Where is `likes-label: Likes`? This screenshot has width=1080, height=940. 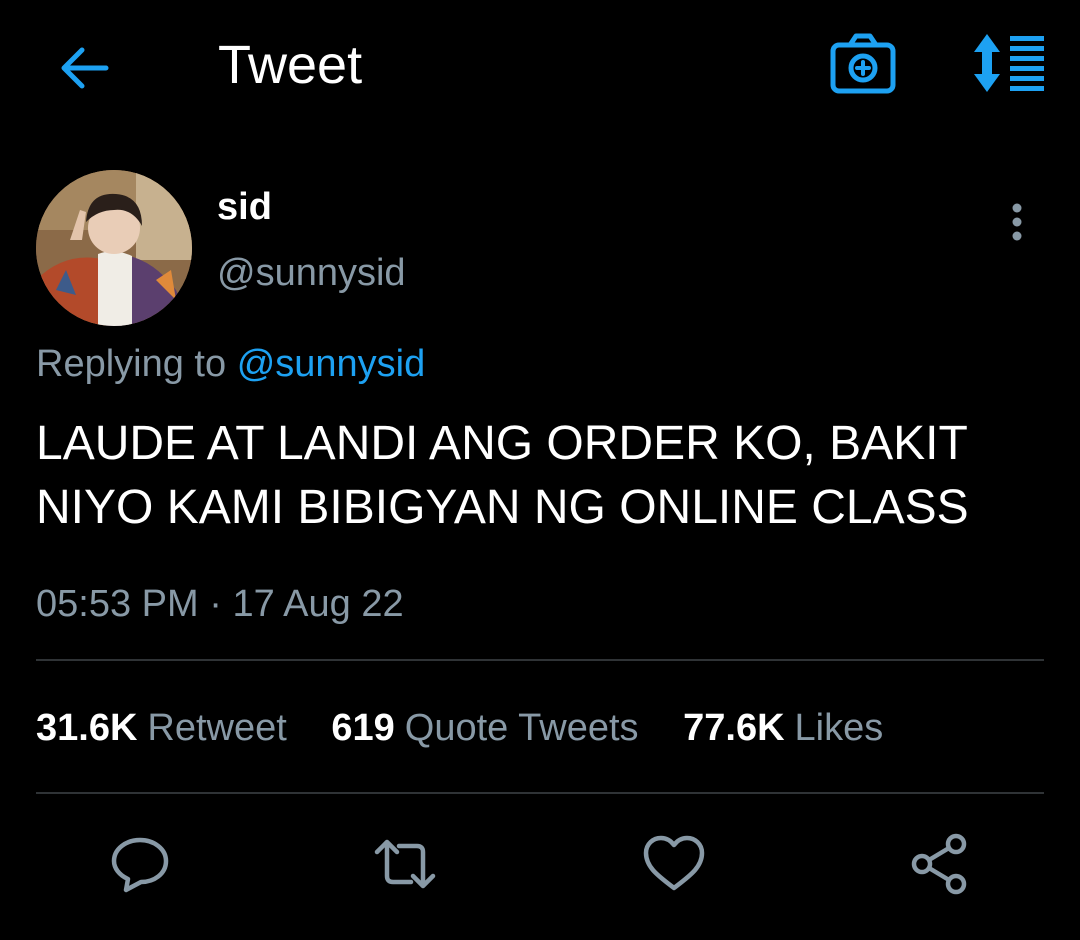
likes-label: Likes is located at coordinates (839, 728).